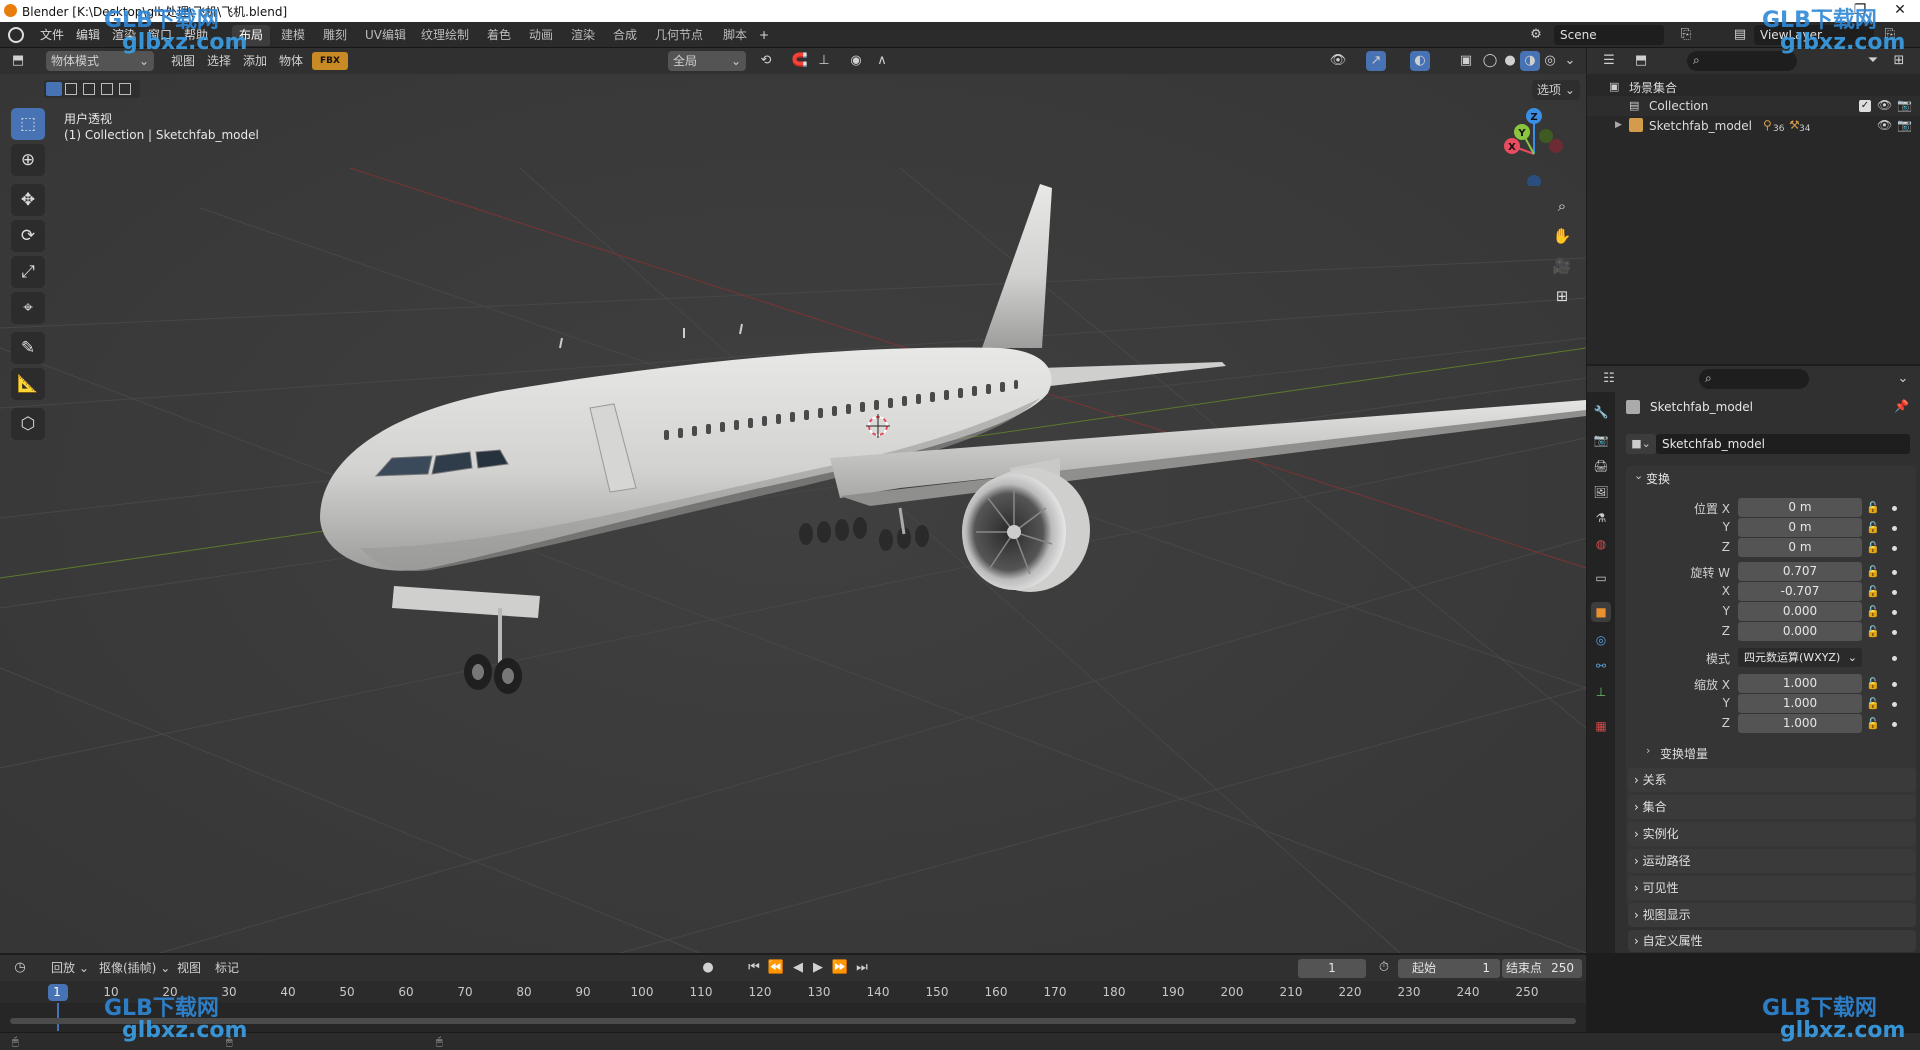 This screenshot has width=1920, height=1050. Describe the element at coordinates (764, 35) in the screenshot. I see `add-workspace-button: +` at that location.